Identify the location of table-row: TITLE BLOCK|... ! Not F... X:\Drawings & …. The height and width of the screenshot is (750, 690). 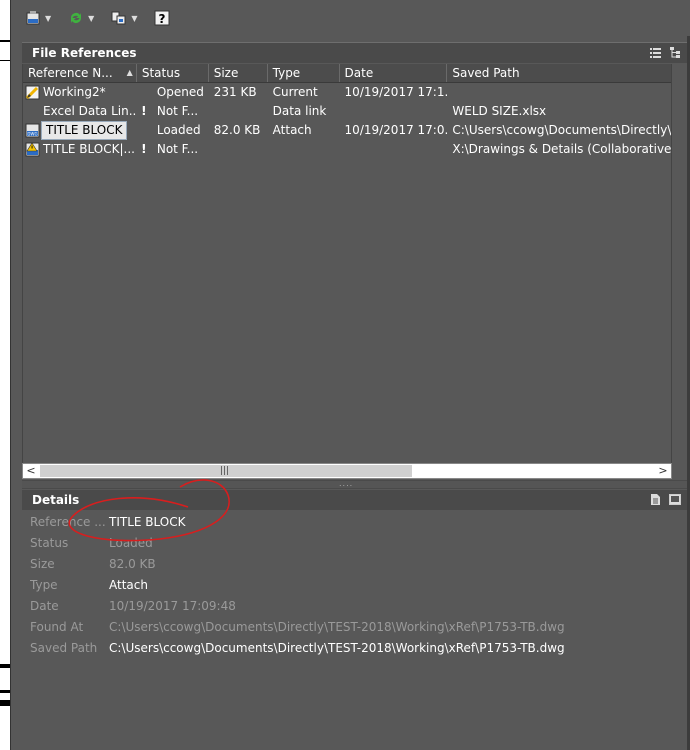
(347, 149).